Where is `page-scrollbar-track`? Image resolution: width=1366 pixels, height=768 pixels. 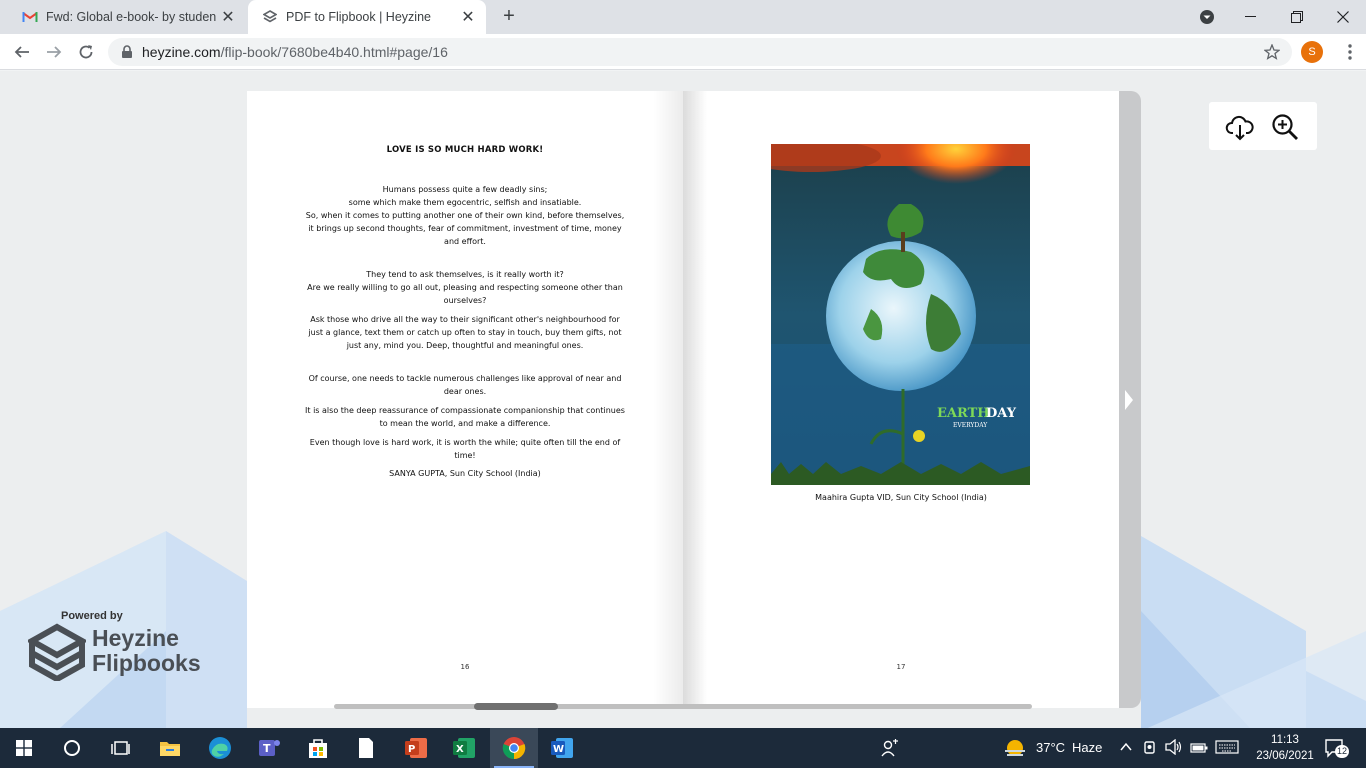 page-scrollbar-track is located at coordinates (683, 706).